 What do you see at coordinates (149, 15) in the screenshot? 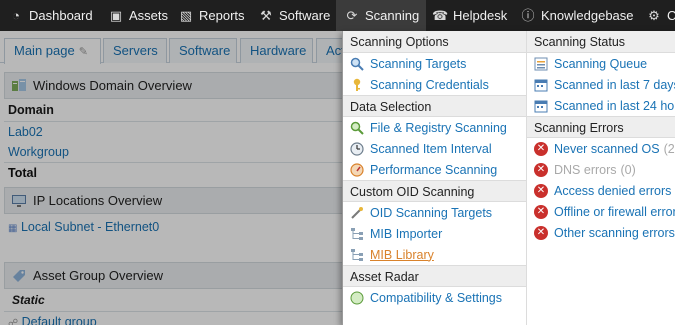
I see `nav-assets-label: Assets` at bounding box center [149, 15].